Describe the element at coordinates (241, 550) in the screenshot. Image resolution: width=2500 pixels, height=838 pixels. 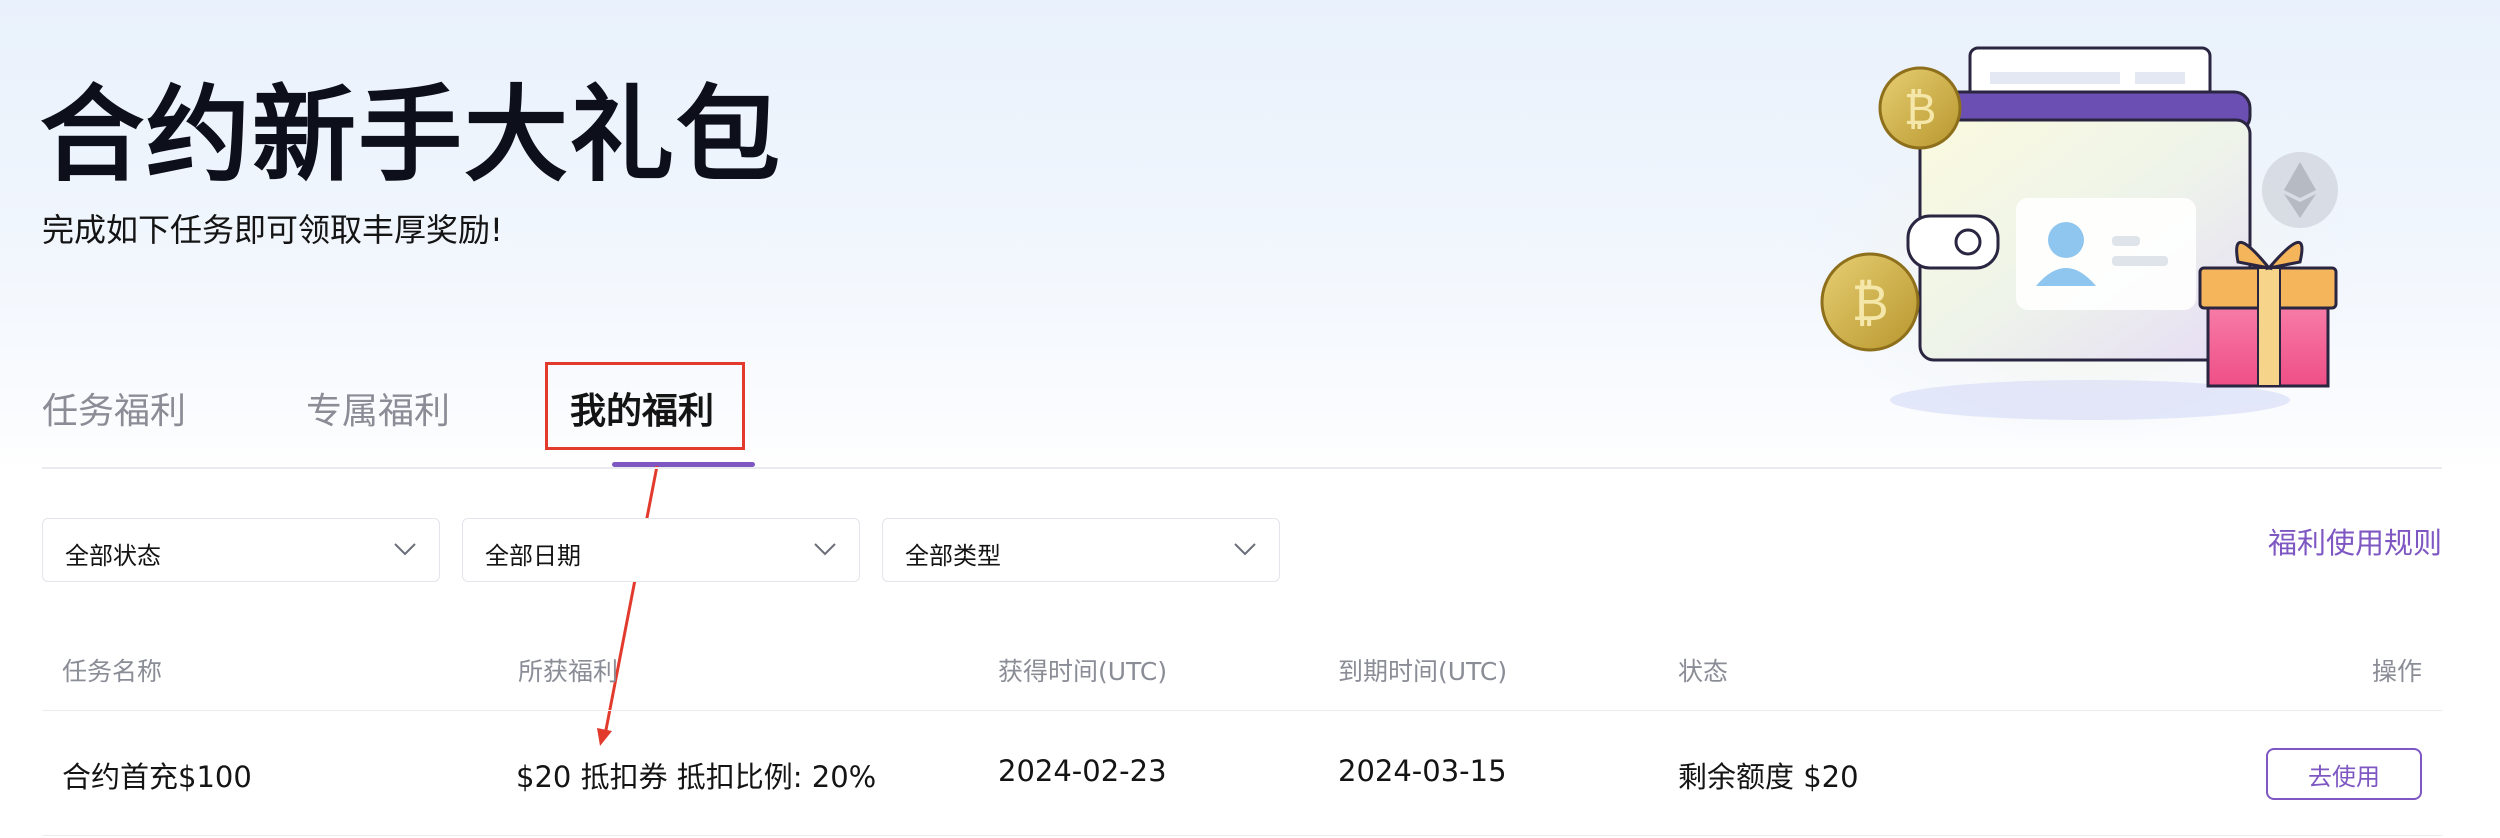
I see `status-filter-dropdown: 全部状态` at that location.